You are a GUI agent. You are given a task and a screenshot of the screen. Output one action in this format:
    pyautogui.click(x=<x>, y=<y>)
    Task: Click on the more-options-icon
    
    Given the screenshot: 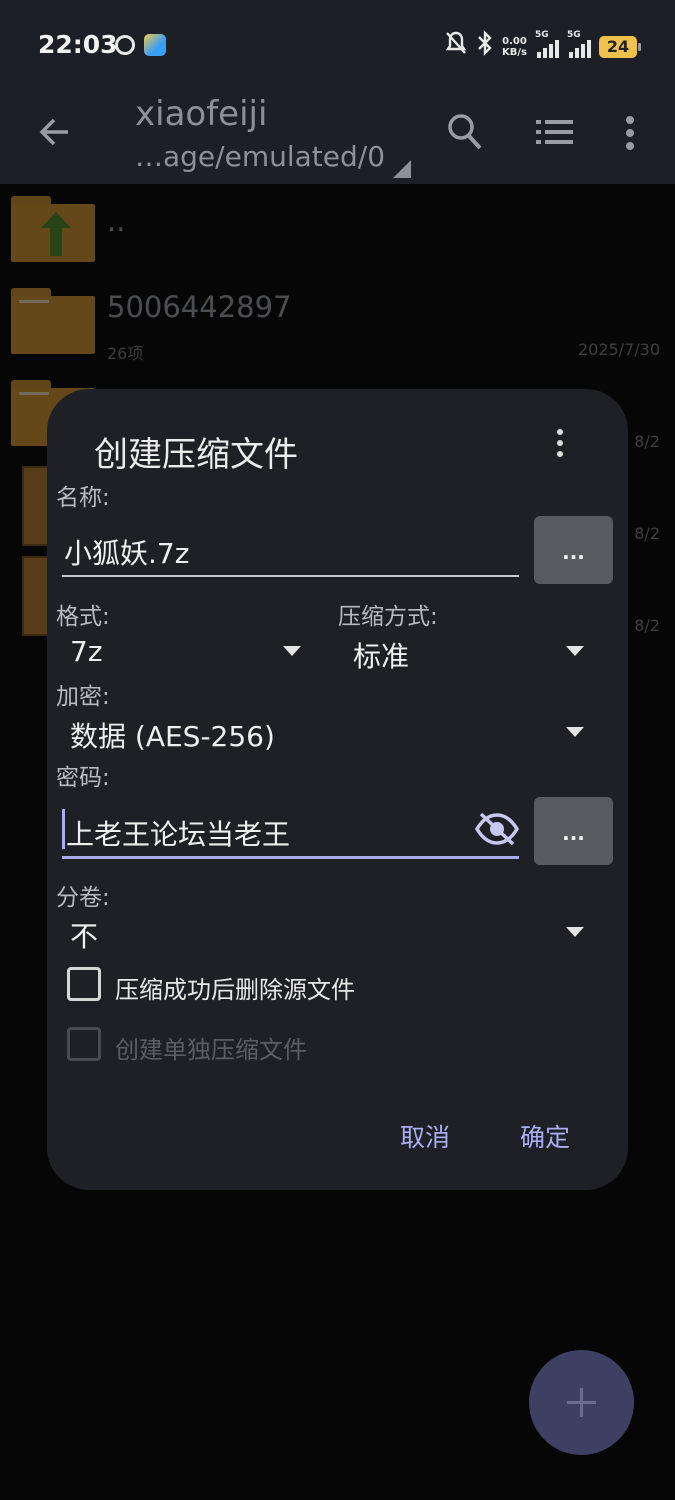 What is the action you would take?
    pyautogui.click(x=630, y=136)
    